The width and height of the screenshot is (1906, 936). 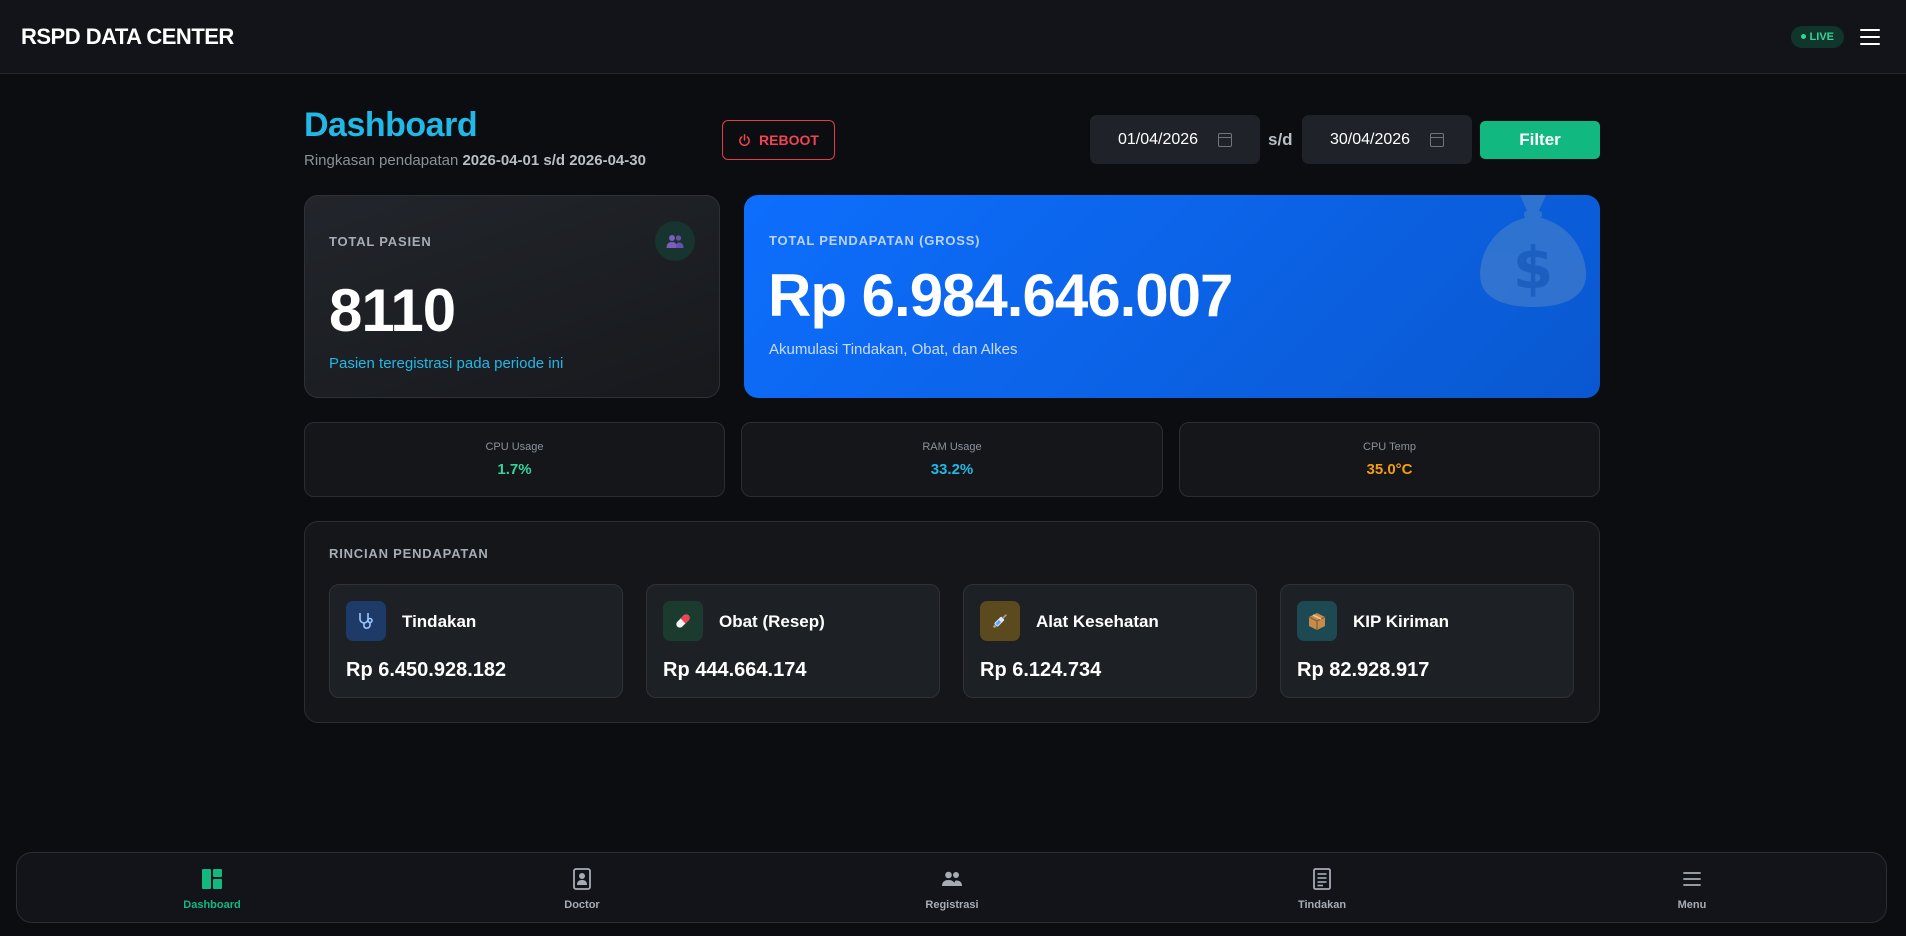 I want to click on date-from-value: 01/04/2026, so click(x=1158, y=139).